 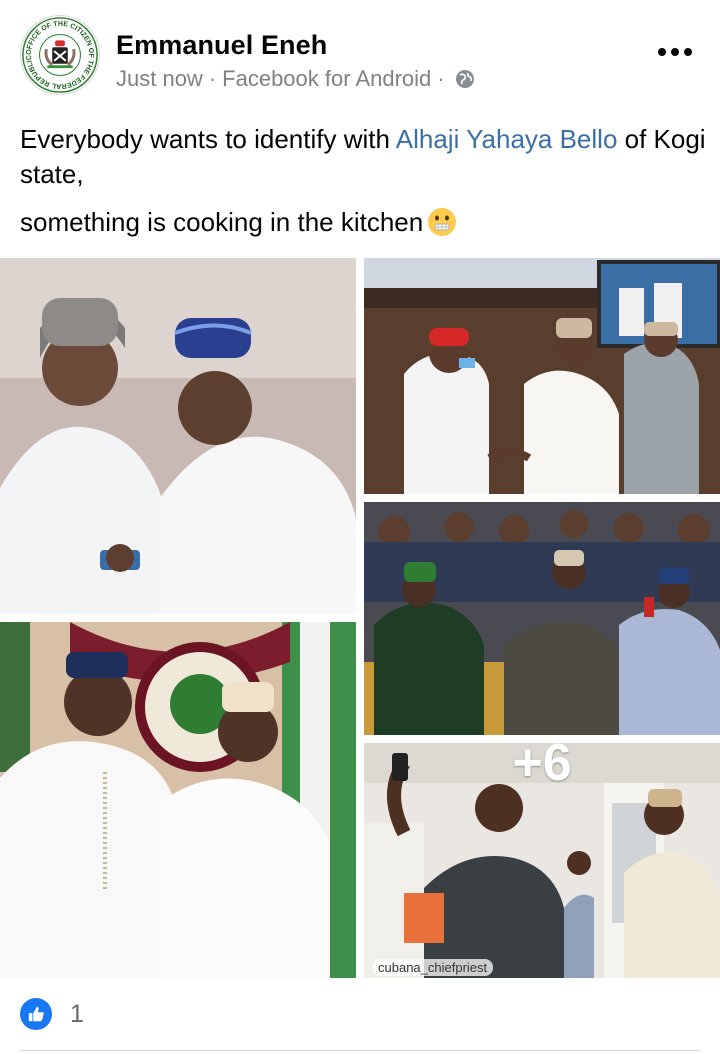 What do you see at coordinates (542, 860) in the screenshot?
I see `photo-selfie-at-entrance: +6 cubana_chiefpriest` at bounding box center [542, 860].